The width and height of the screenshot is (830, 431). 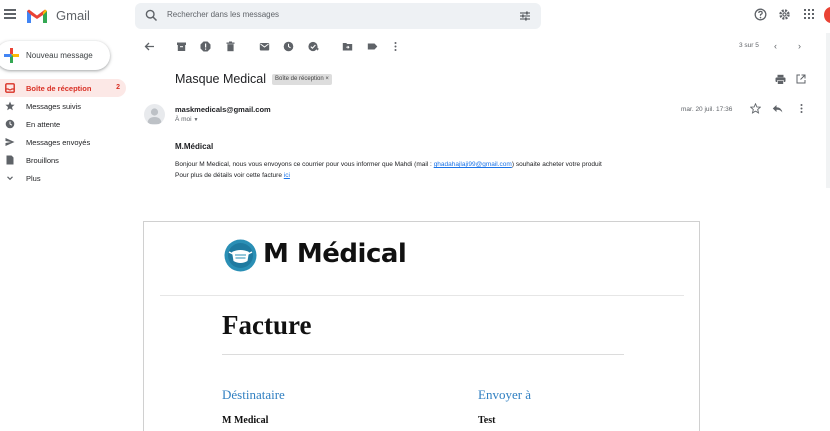 What do you see at coordinates (149, 46) in the screenshot?
I see `back-arrow-icon` at bounding box center [149, 46].